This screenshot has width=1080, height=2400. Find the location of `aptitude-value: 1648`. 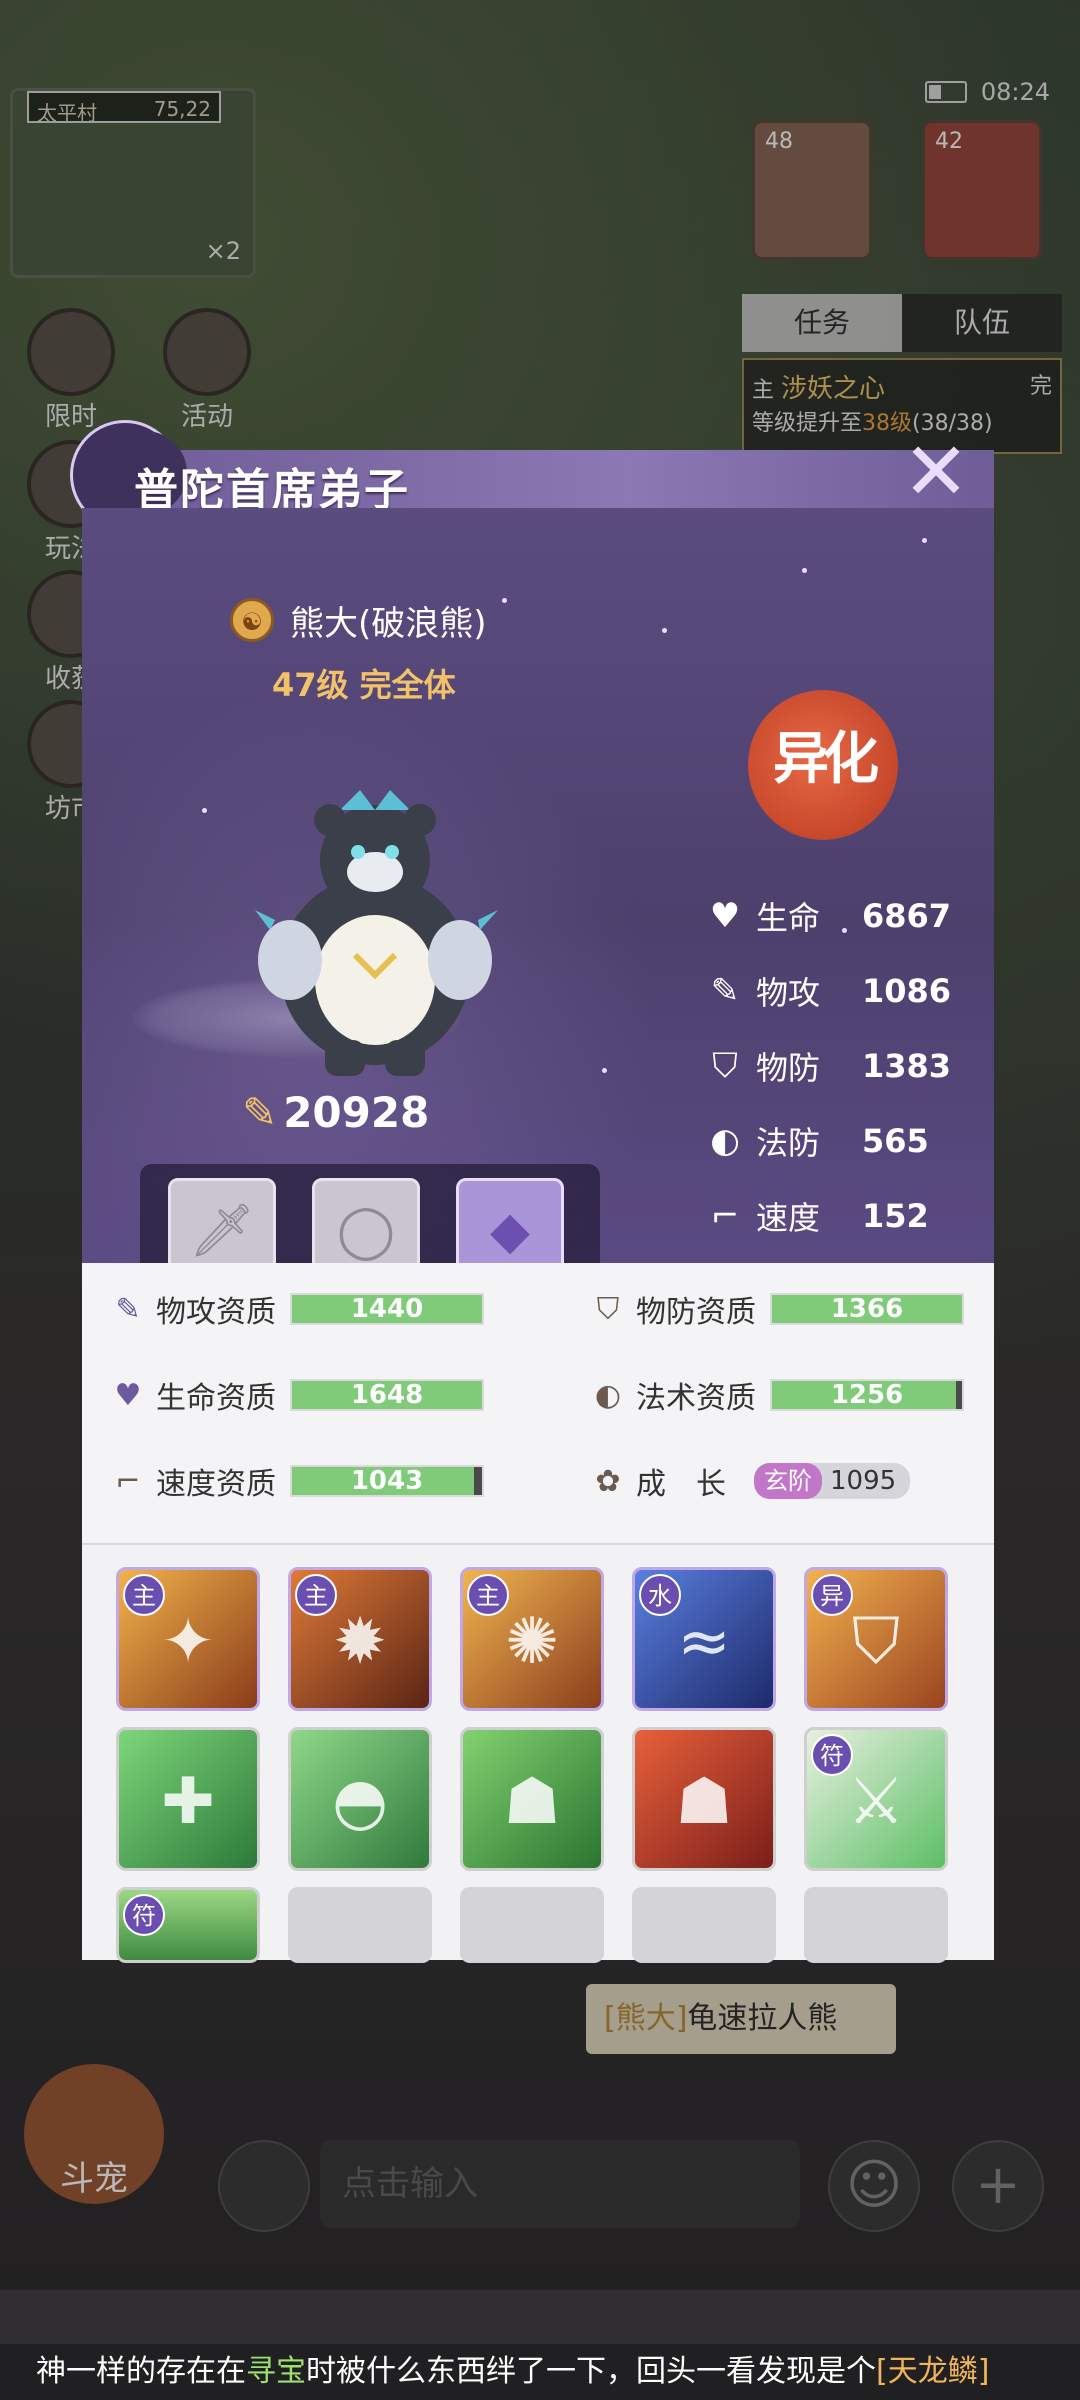

aptitude-value: 1648 is located at coordinates (387, 1395).